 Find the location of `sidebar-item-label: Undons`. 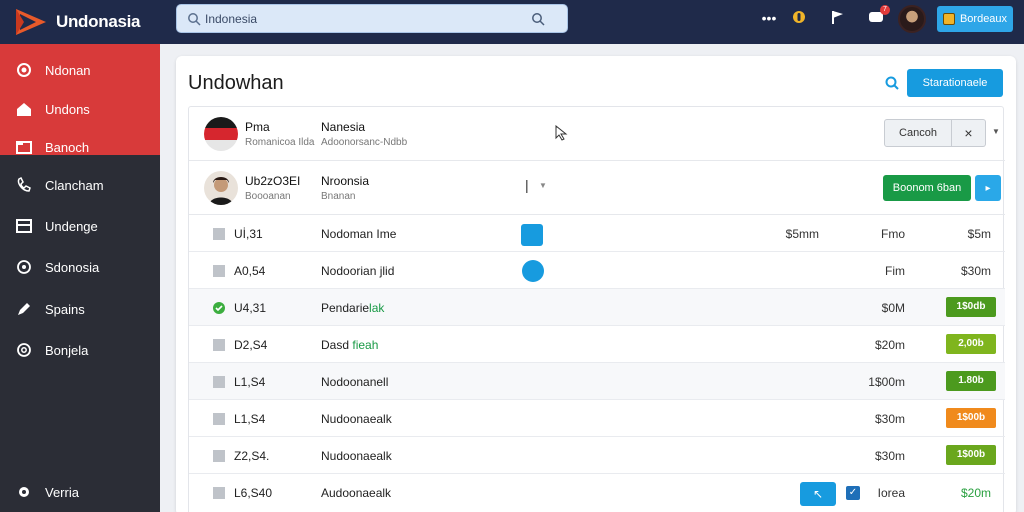

sidebar-item-label: Undons is located at coordinates (67, 109).